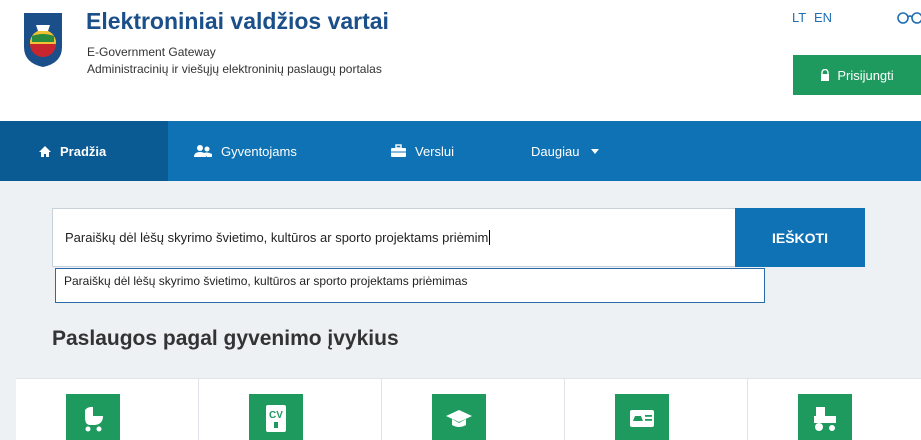 This screenshot has height=440, width=921. I want to click on life-events-cards: CV, so click(468, 409).